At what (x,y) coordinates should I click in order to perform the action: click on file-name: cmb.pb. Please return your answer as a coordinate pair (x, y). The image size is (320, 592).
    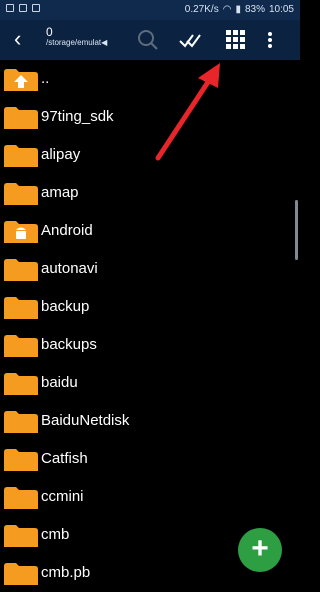
    Looking at the image, I should click on (66, 572).